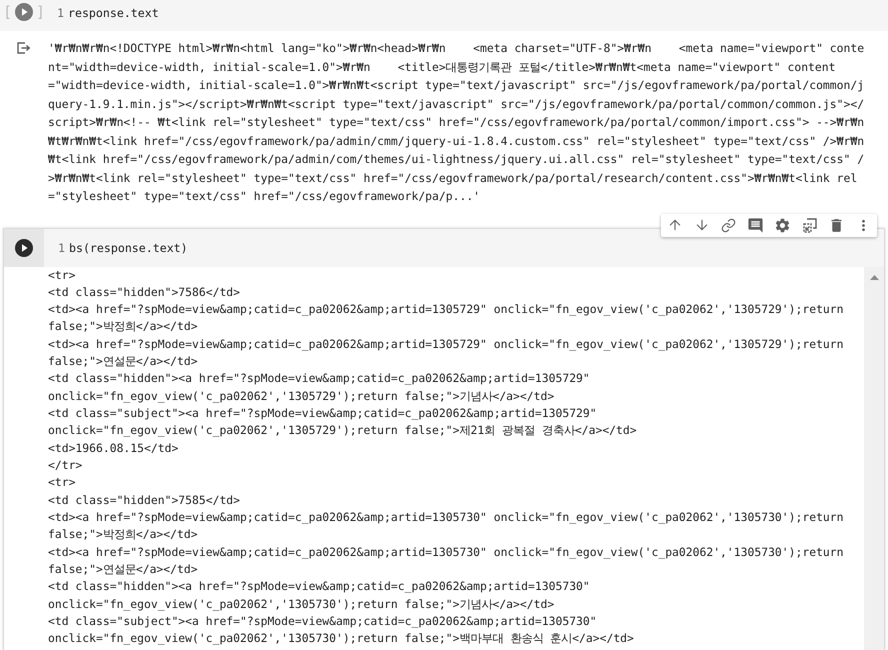  What do you see at coordinates (265, 196) in the screenshot?
I see `output-line: ="stylesheet" type="text/css" href="/css/egovframework/pa/p...'` at bounding box center [265, 196].